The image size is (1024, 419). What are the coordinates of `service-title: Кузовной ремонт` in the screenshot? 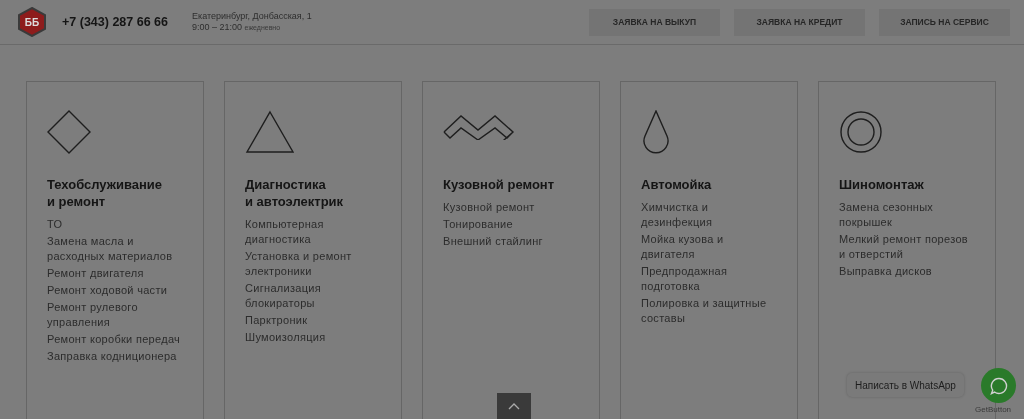 It's located at (499, 184).